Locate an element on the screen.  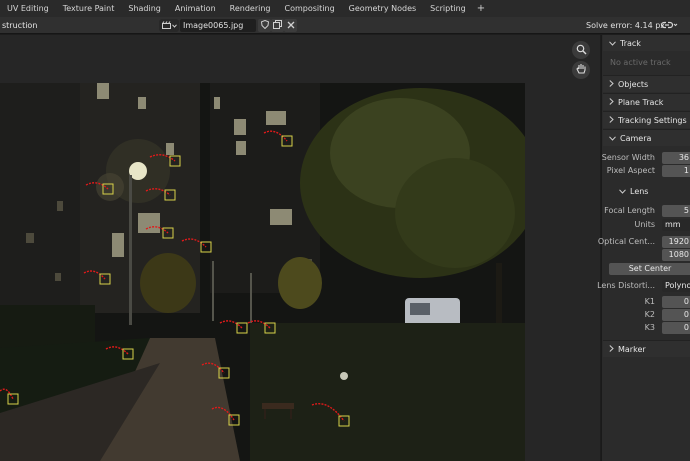
no-active-track-text: No active track is located at coordinates (640, 62).